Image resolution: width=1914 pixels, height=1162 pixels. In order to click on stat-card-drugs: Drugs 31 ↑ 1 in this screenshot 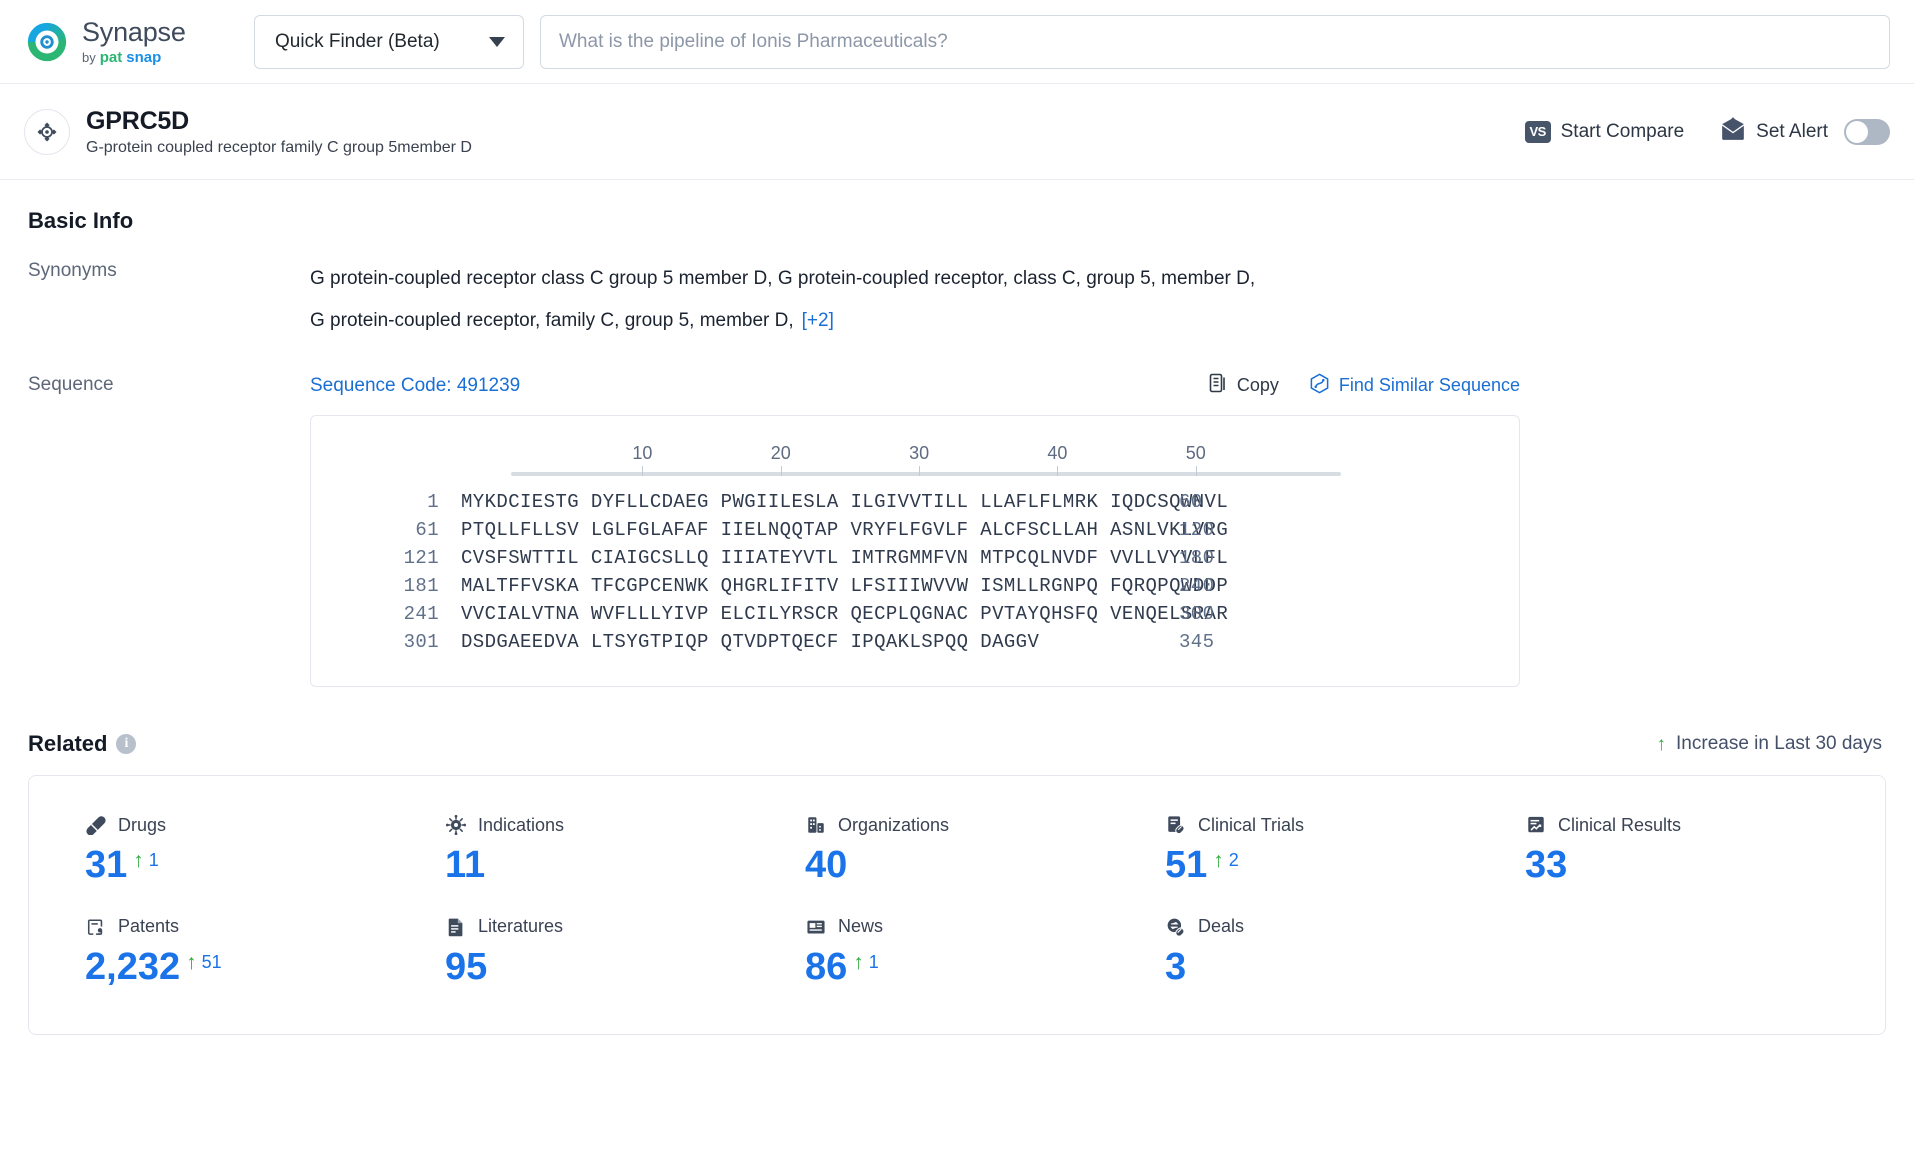, I will do `click(265, 850)`.